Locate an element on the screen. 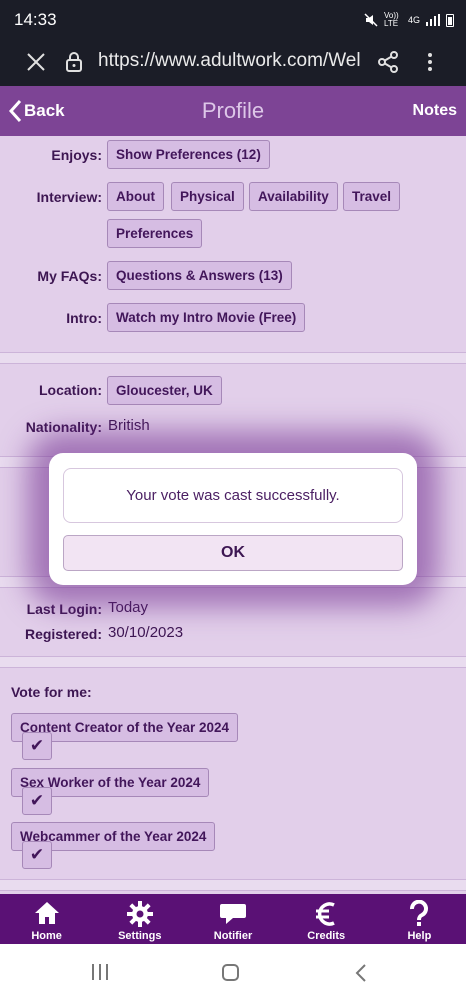 The width and height of the screenshot is (466, 1000). registered-label: Registered: is located at coordinates (63, 634).